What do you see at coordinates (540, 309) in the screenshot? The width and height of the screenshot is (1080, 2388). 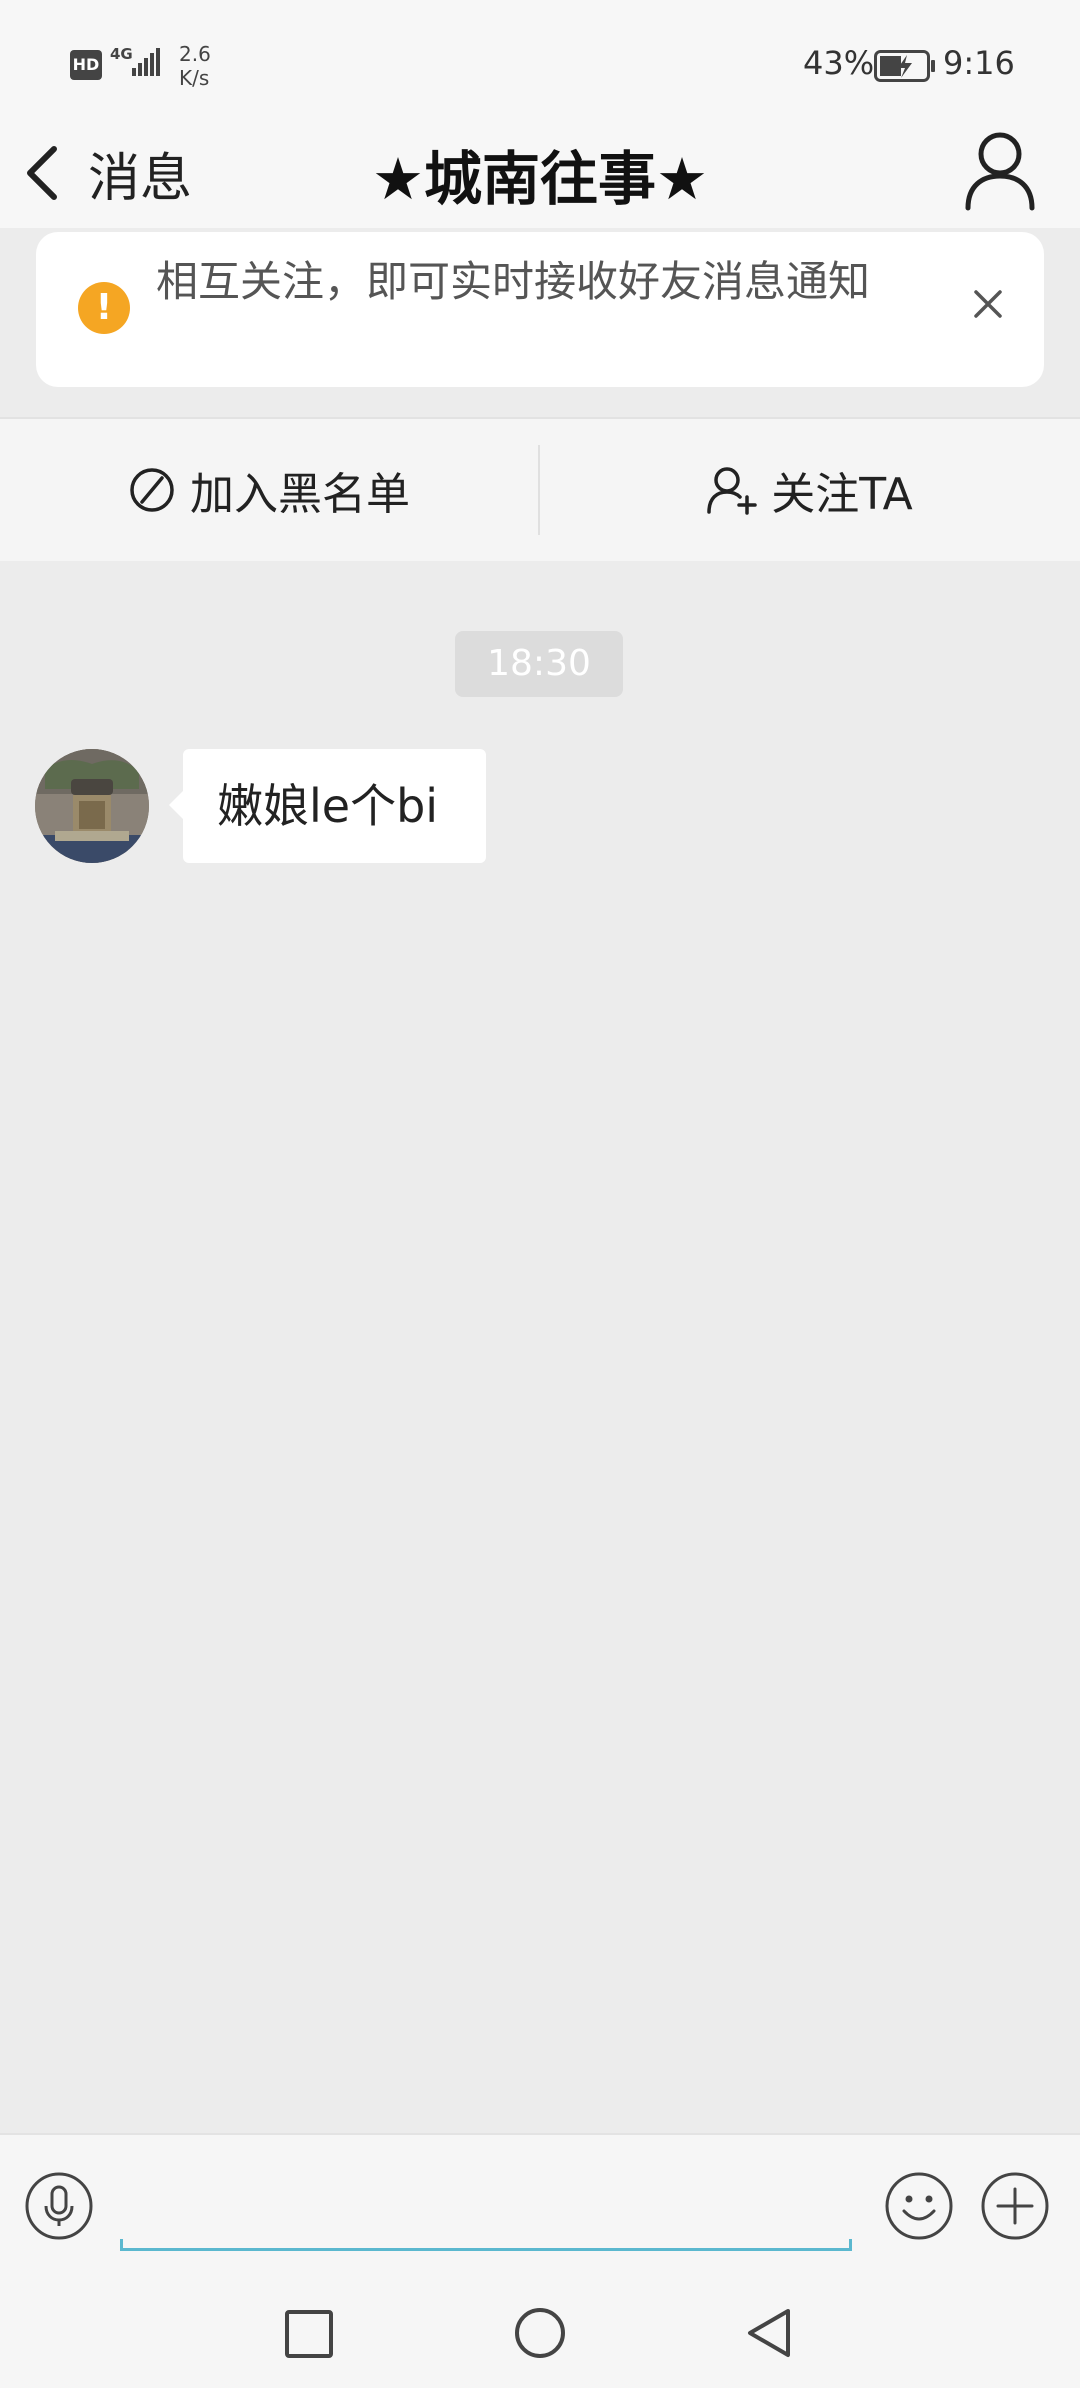 I see `follow-notice: ! 相互关注，即可实时接收好友消息通知` at bounding box center [540, 309].